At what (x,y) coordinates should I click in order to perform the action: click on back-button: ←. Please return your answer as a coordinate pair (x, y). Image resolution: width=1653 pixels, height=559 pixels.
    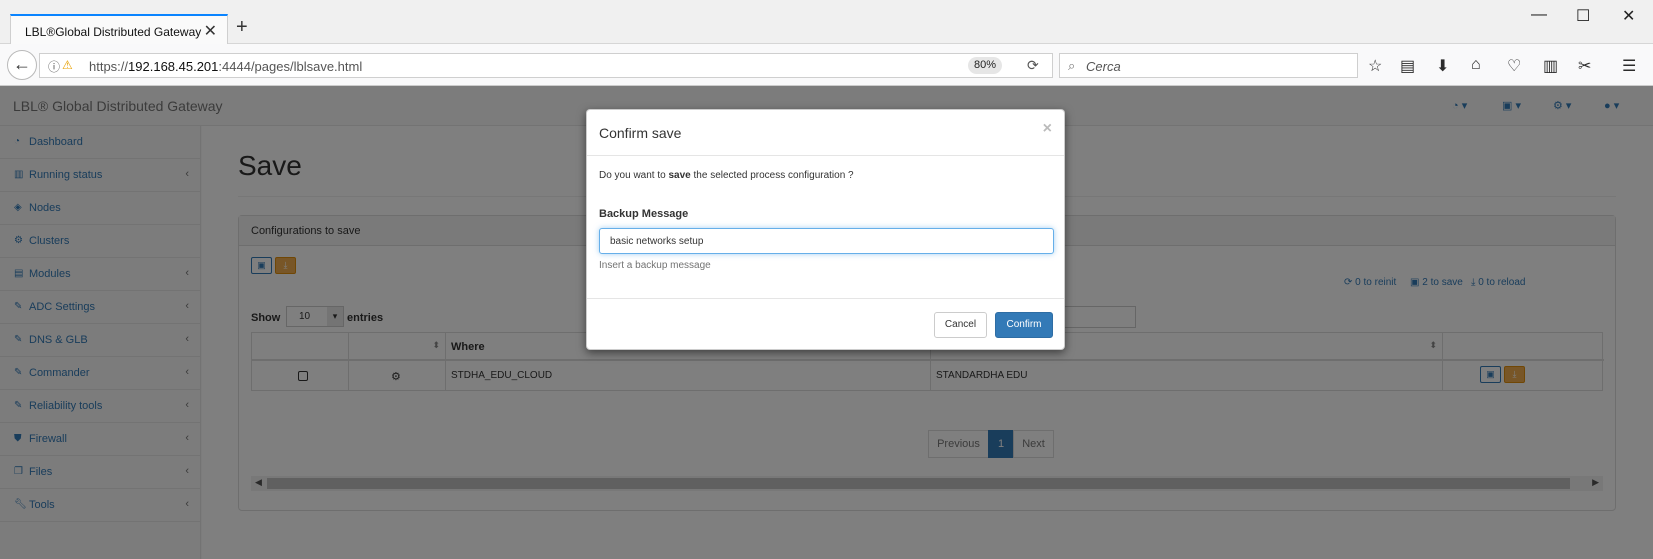
    Looking at the image, I should click on (22, 65).